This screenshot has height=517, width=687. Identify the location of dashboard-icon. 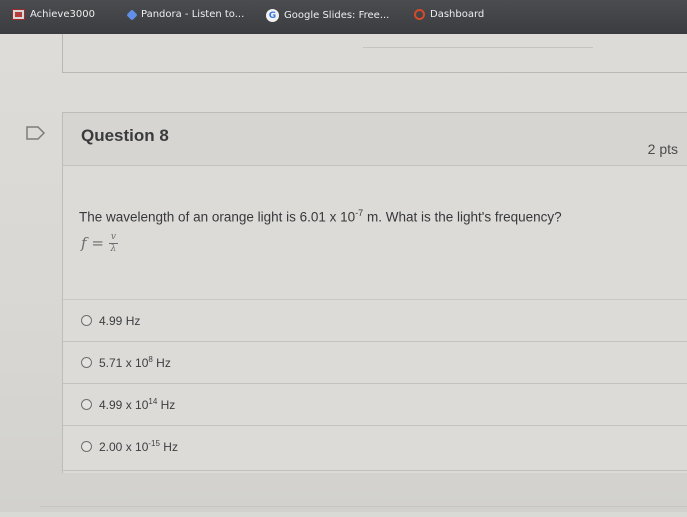
(419, 14).